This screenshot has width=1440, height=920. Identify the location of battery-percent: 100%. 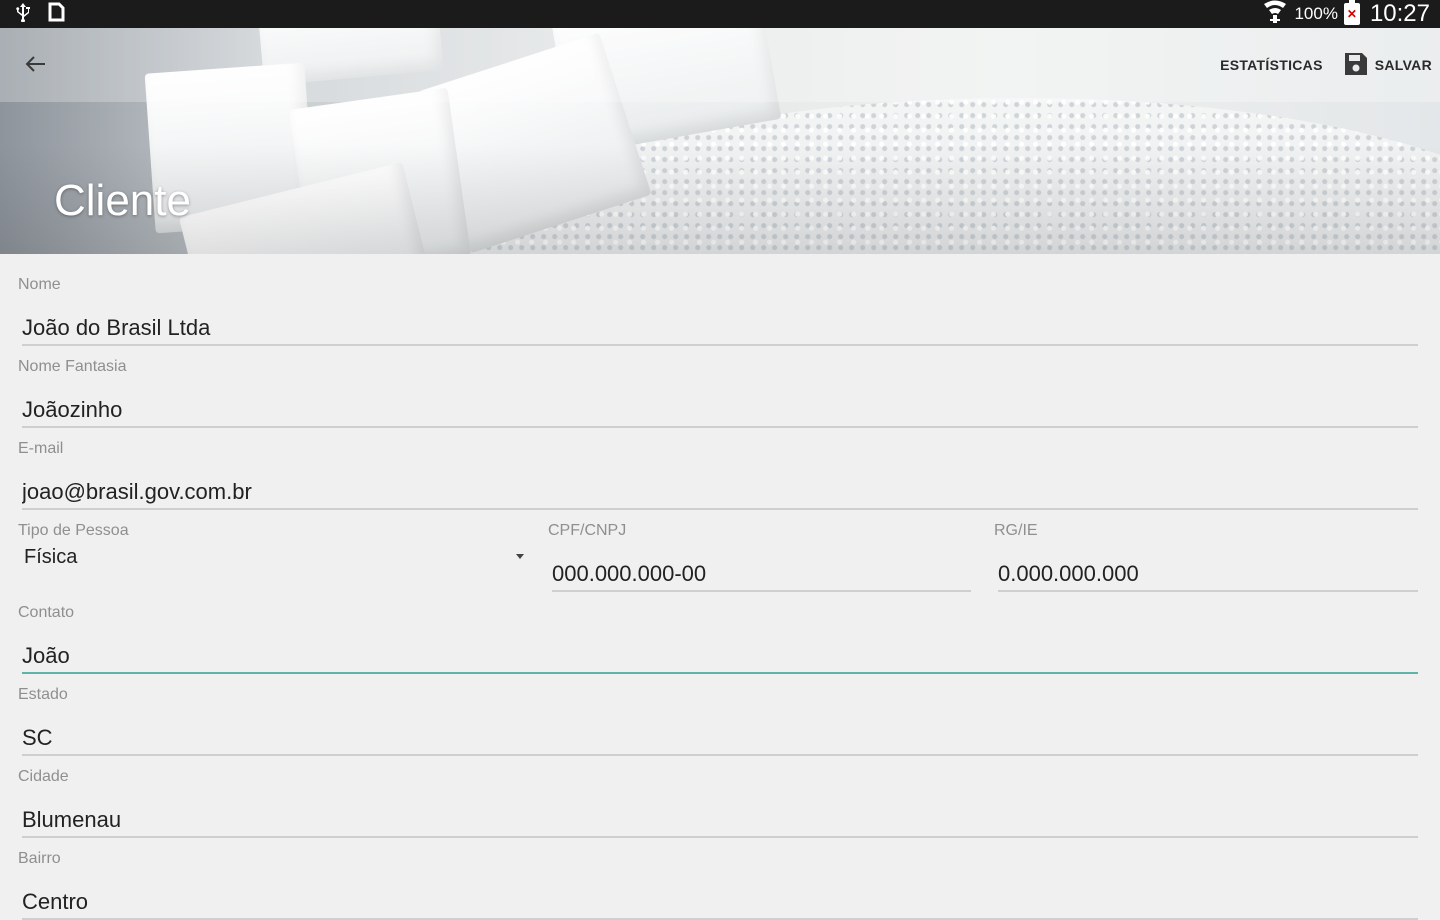
(1316, 13).